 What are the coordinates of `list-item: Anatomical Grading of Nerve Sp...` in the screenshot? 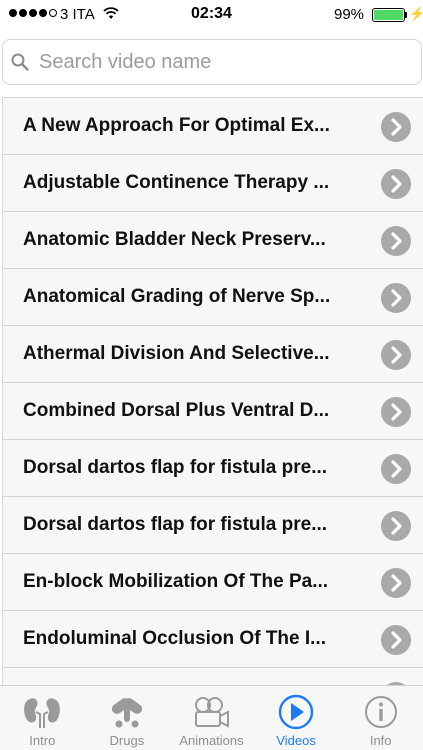 It's located at (213, 297).